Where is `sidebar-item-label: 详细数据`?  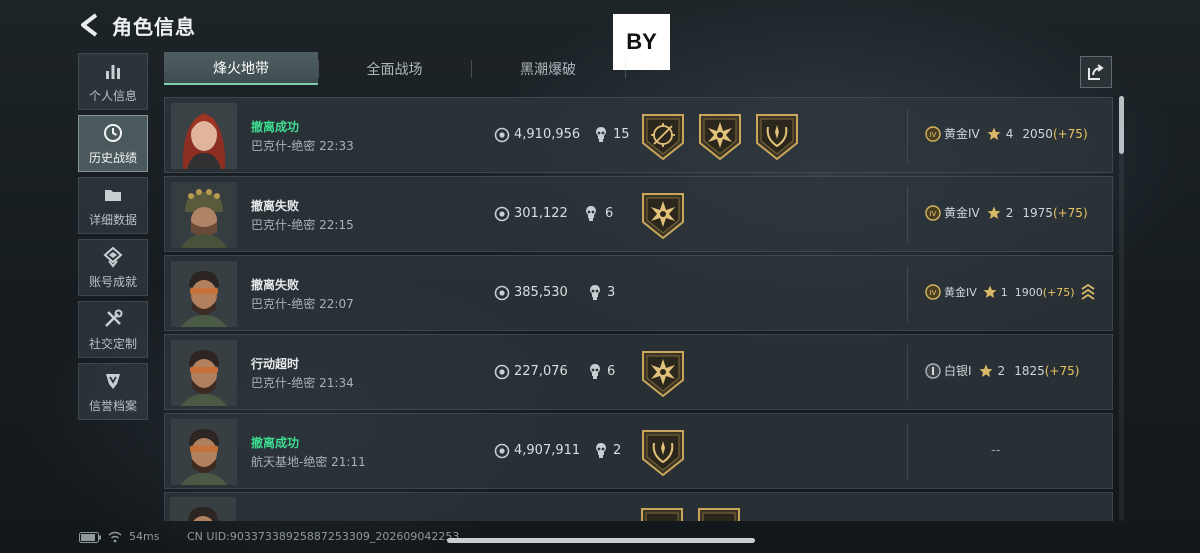 sidebar-item-label: 详细数据 is located at coordinates (112, 219).